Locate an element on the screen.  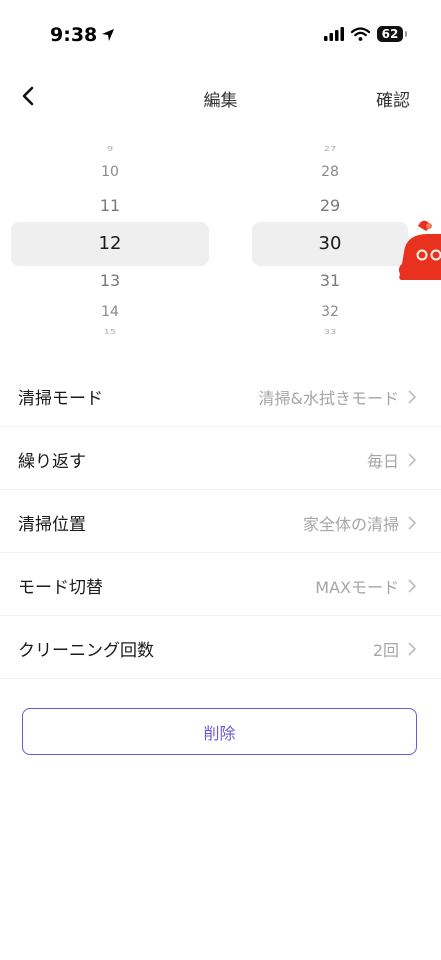
setting-label: 清掃位置 is located at coordinates (52, 525).